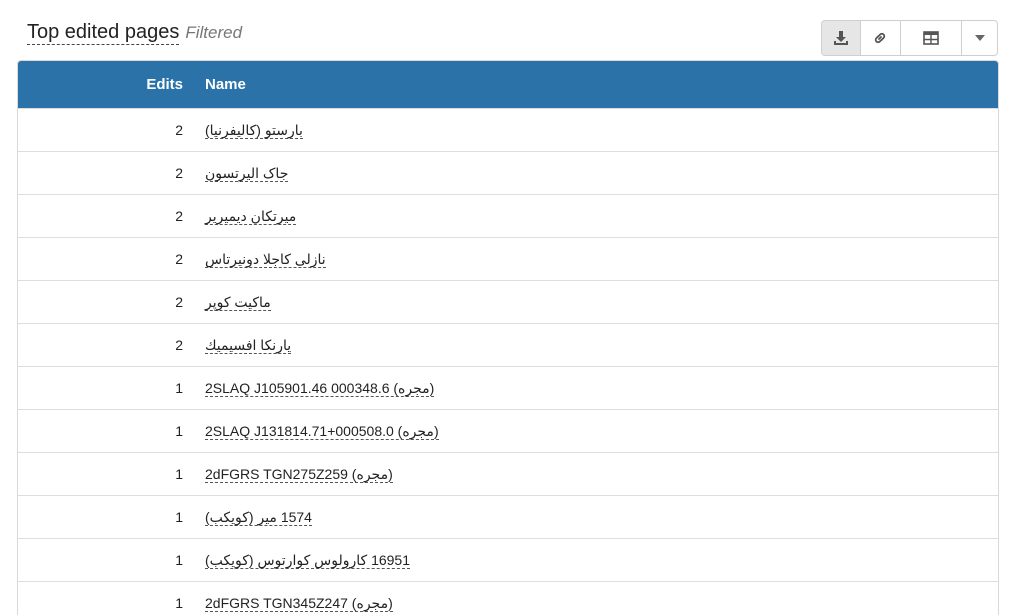  I want to click on caret-down-icon, so click(979, 38).